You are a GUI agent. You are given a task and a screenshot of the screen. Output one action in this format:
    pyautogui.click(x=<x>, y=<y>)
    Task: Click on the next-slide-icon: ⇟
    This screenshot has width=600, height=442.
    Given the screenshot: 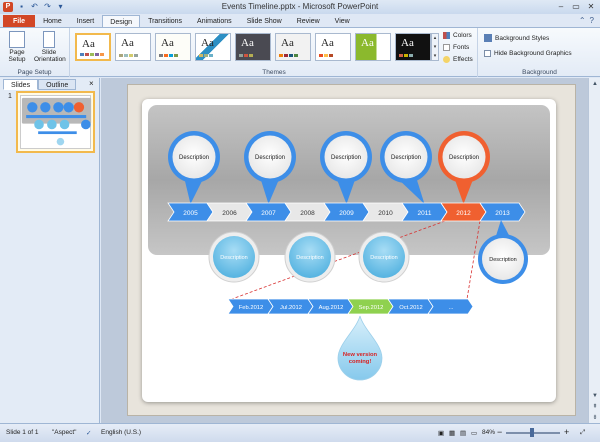 What is the action you would take?
    pyautogui.click(x=595, y=418)
    